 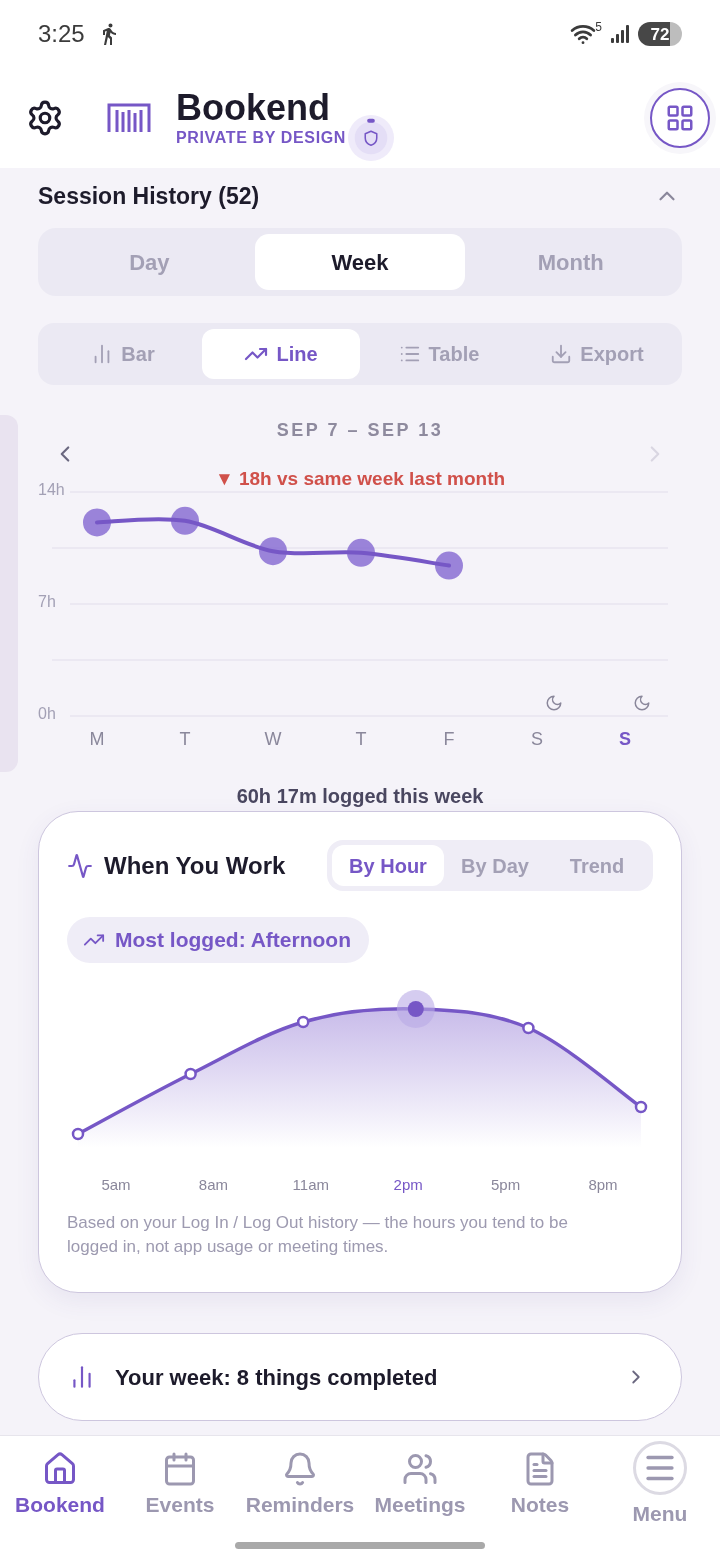 What do you see at coordinates (149, 196) in the screenshot?
I see `section-title: Session History (52)` at bounding box center [149, 196].